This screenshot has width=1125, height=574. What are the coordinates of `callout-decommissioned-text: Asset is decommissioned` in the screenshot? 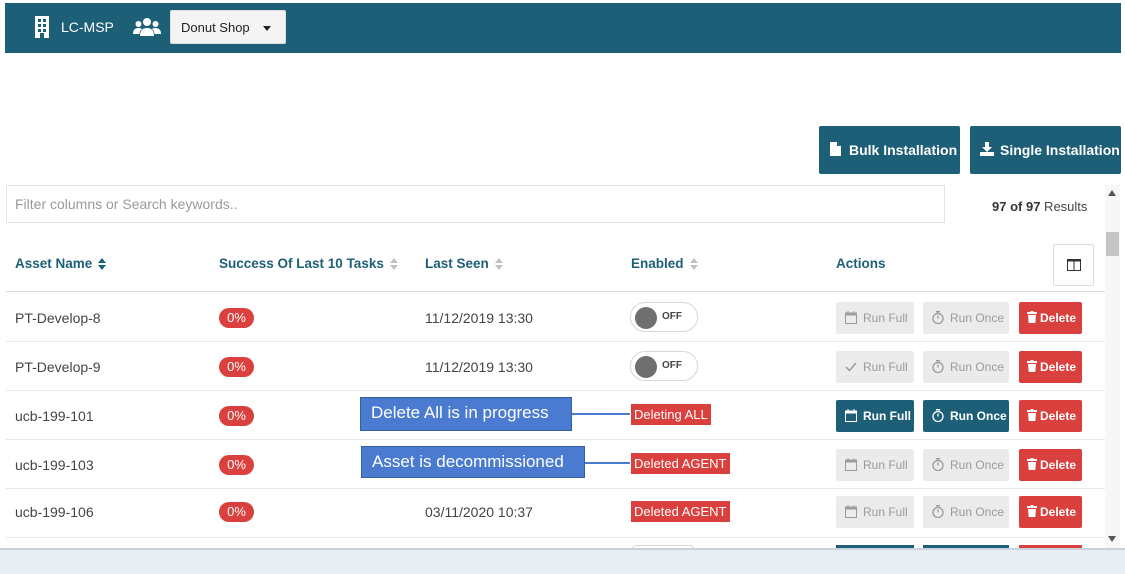 It's located at (468, 461).